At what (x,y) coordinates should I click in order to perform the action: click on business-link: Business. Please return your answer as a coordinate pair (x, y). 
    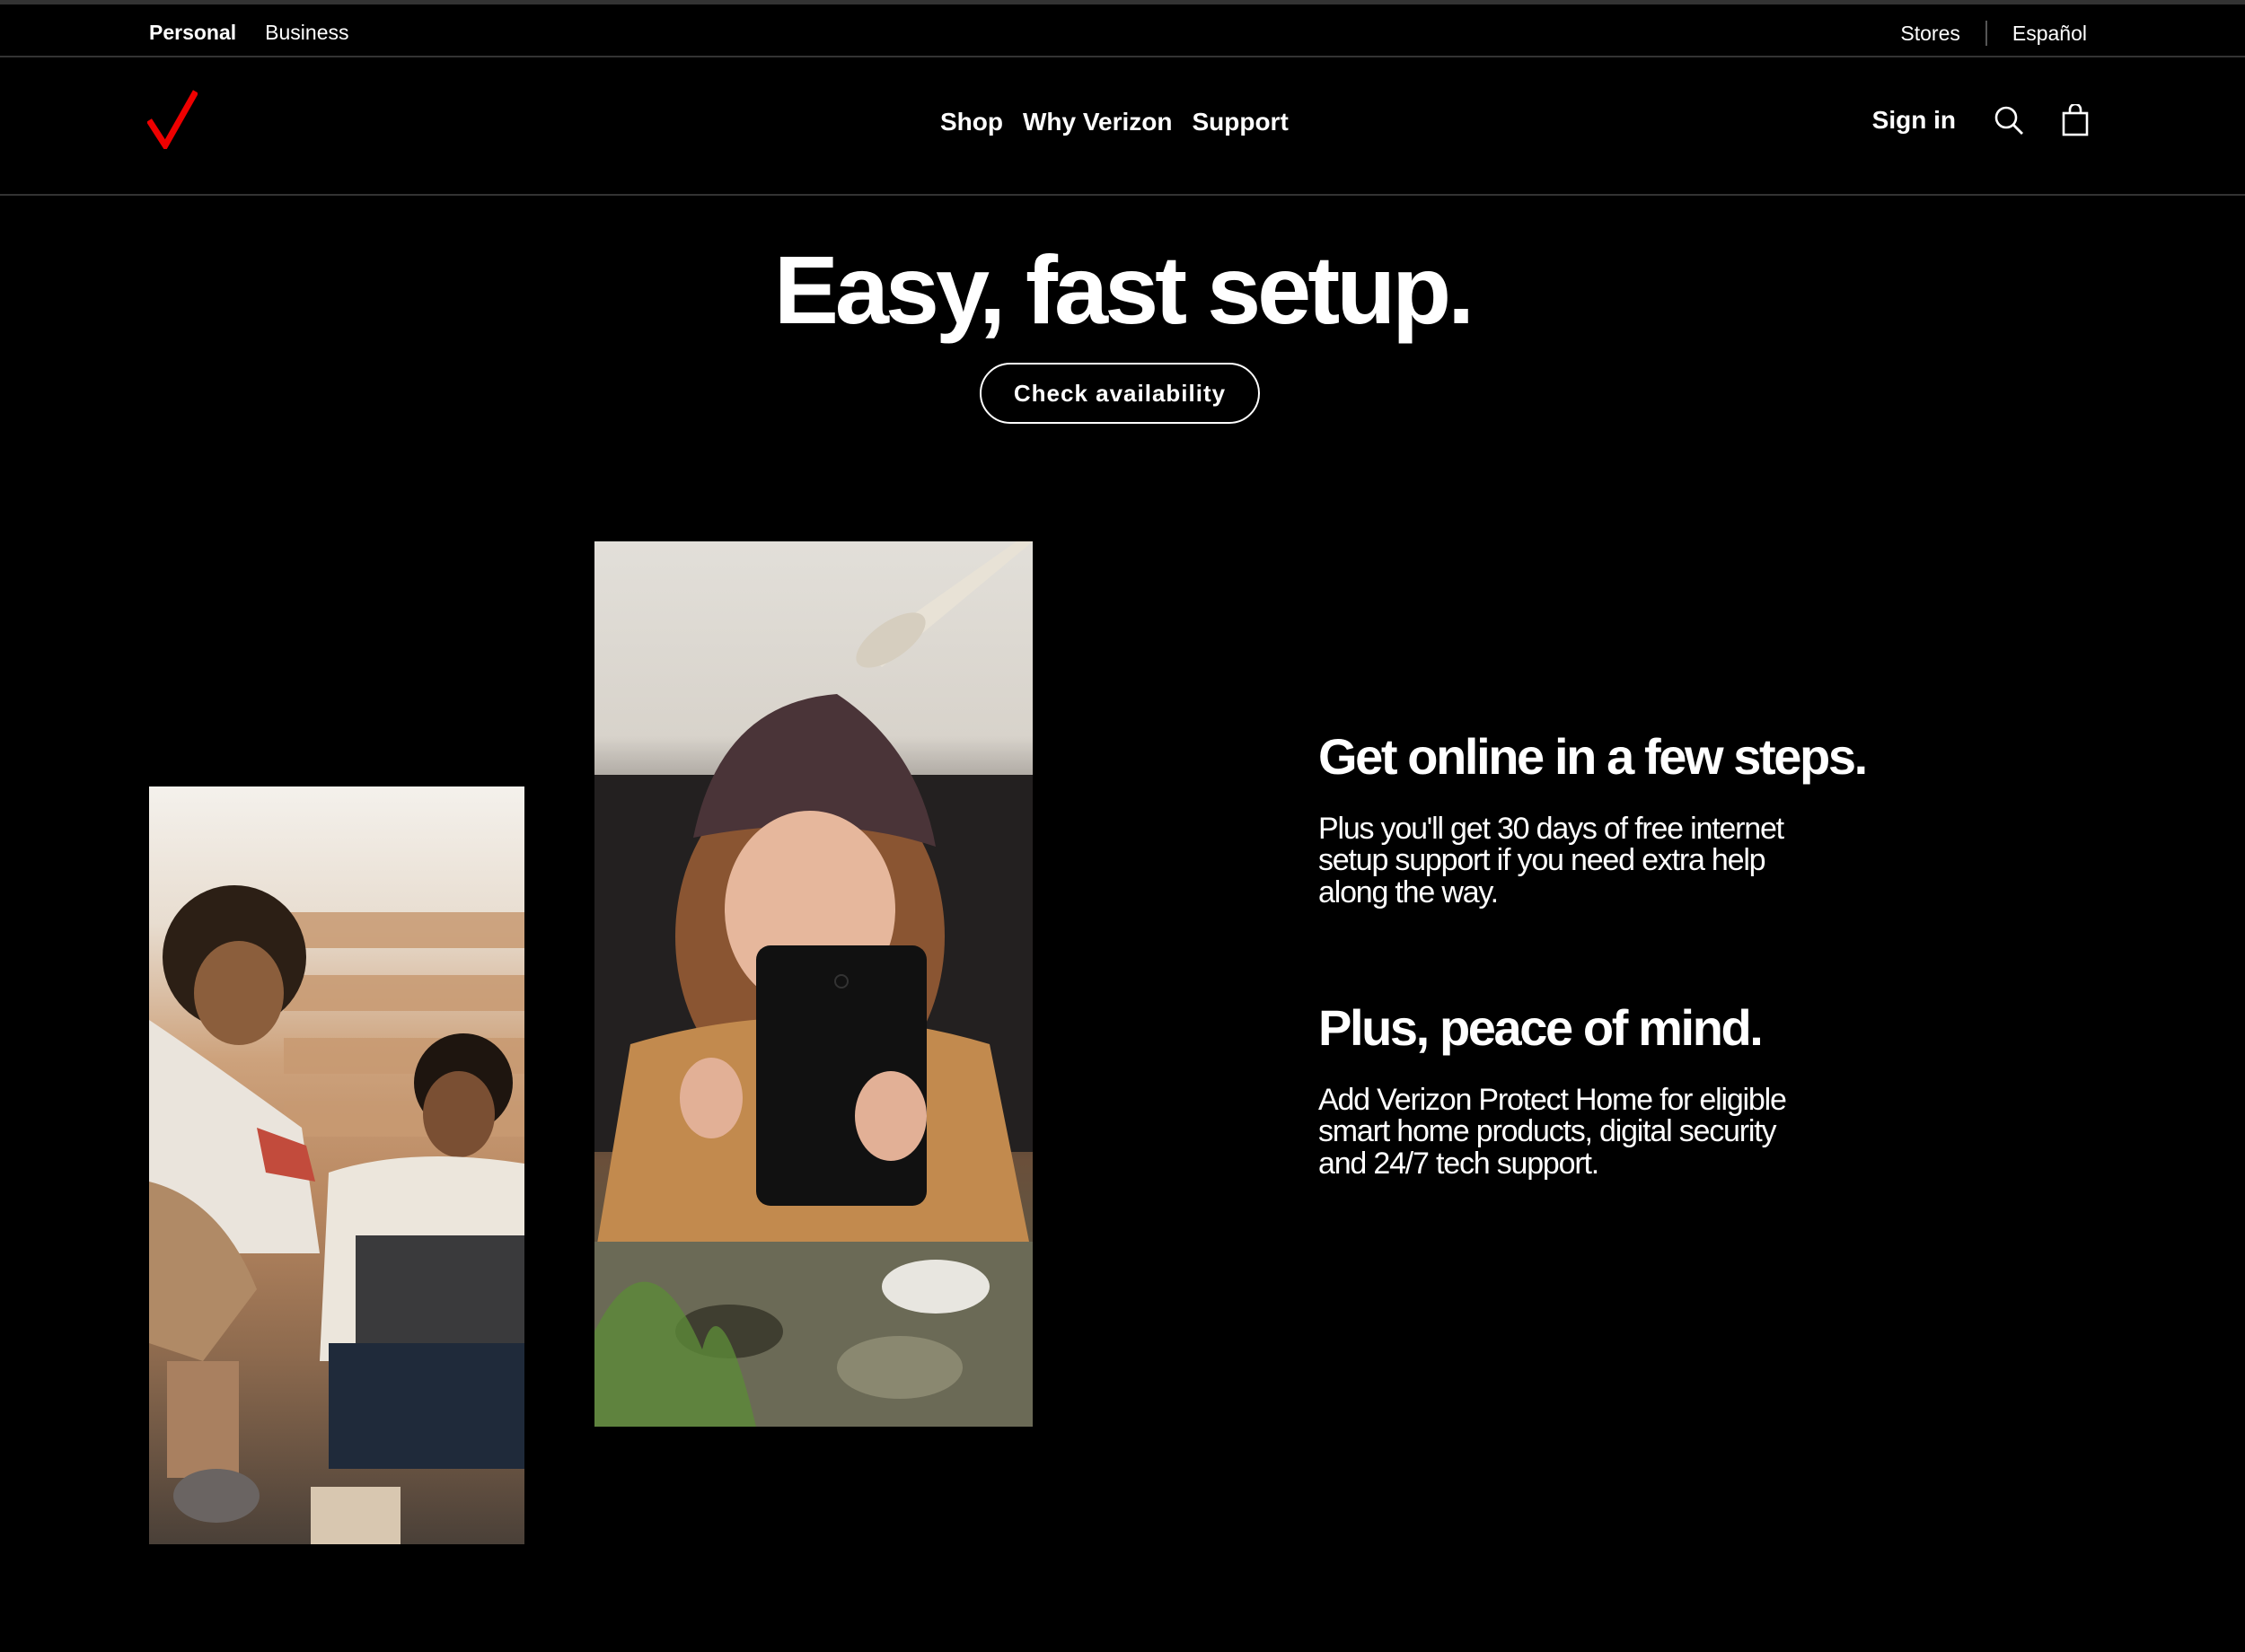
    Looking at the image, I should click on (306, 33).